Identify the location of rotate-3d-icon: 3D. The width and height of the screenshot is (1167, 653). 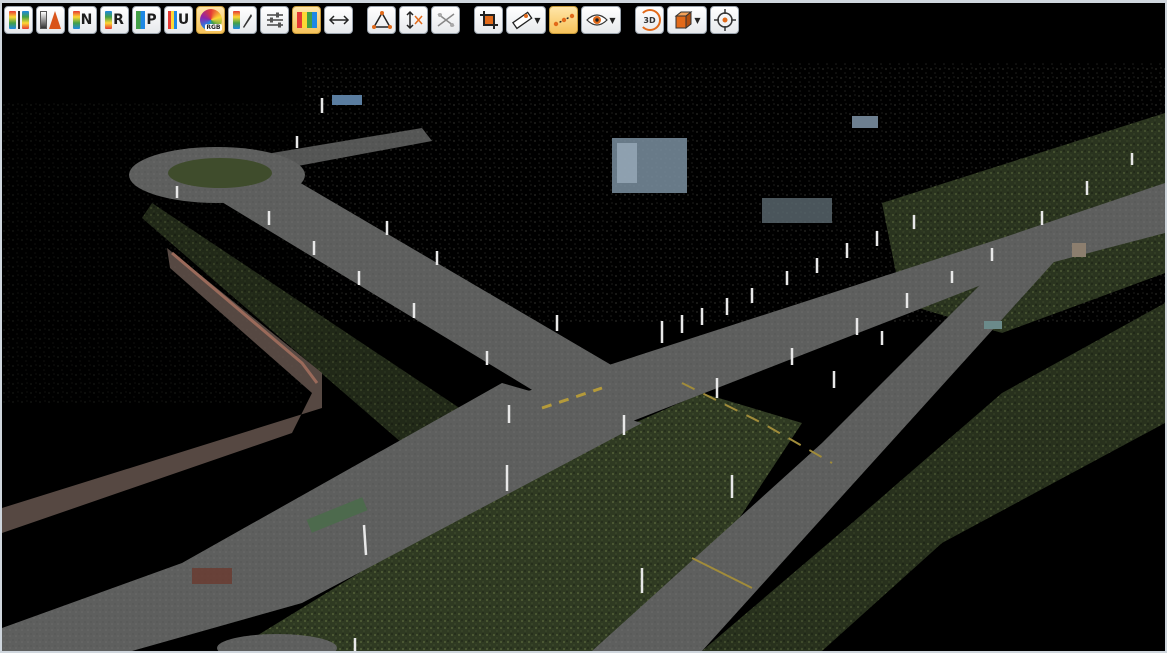
(649, 20).